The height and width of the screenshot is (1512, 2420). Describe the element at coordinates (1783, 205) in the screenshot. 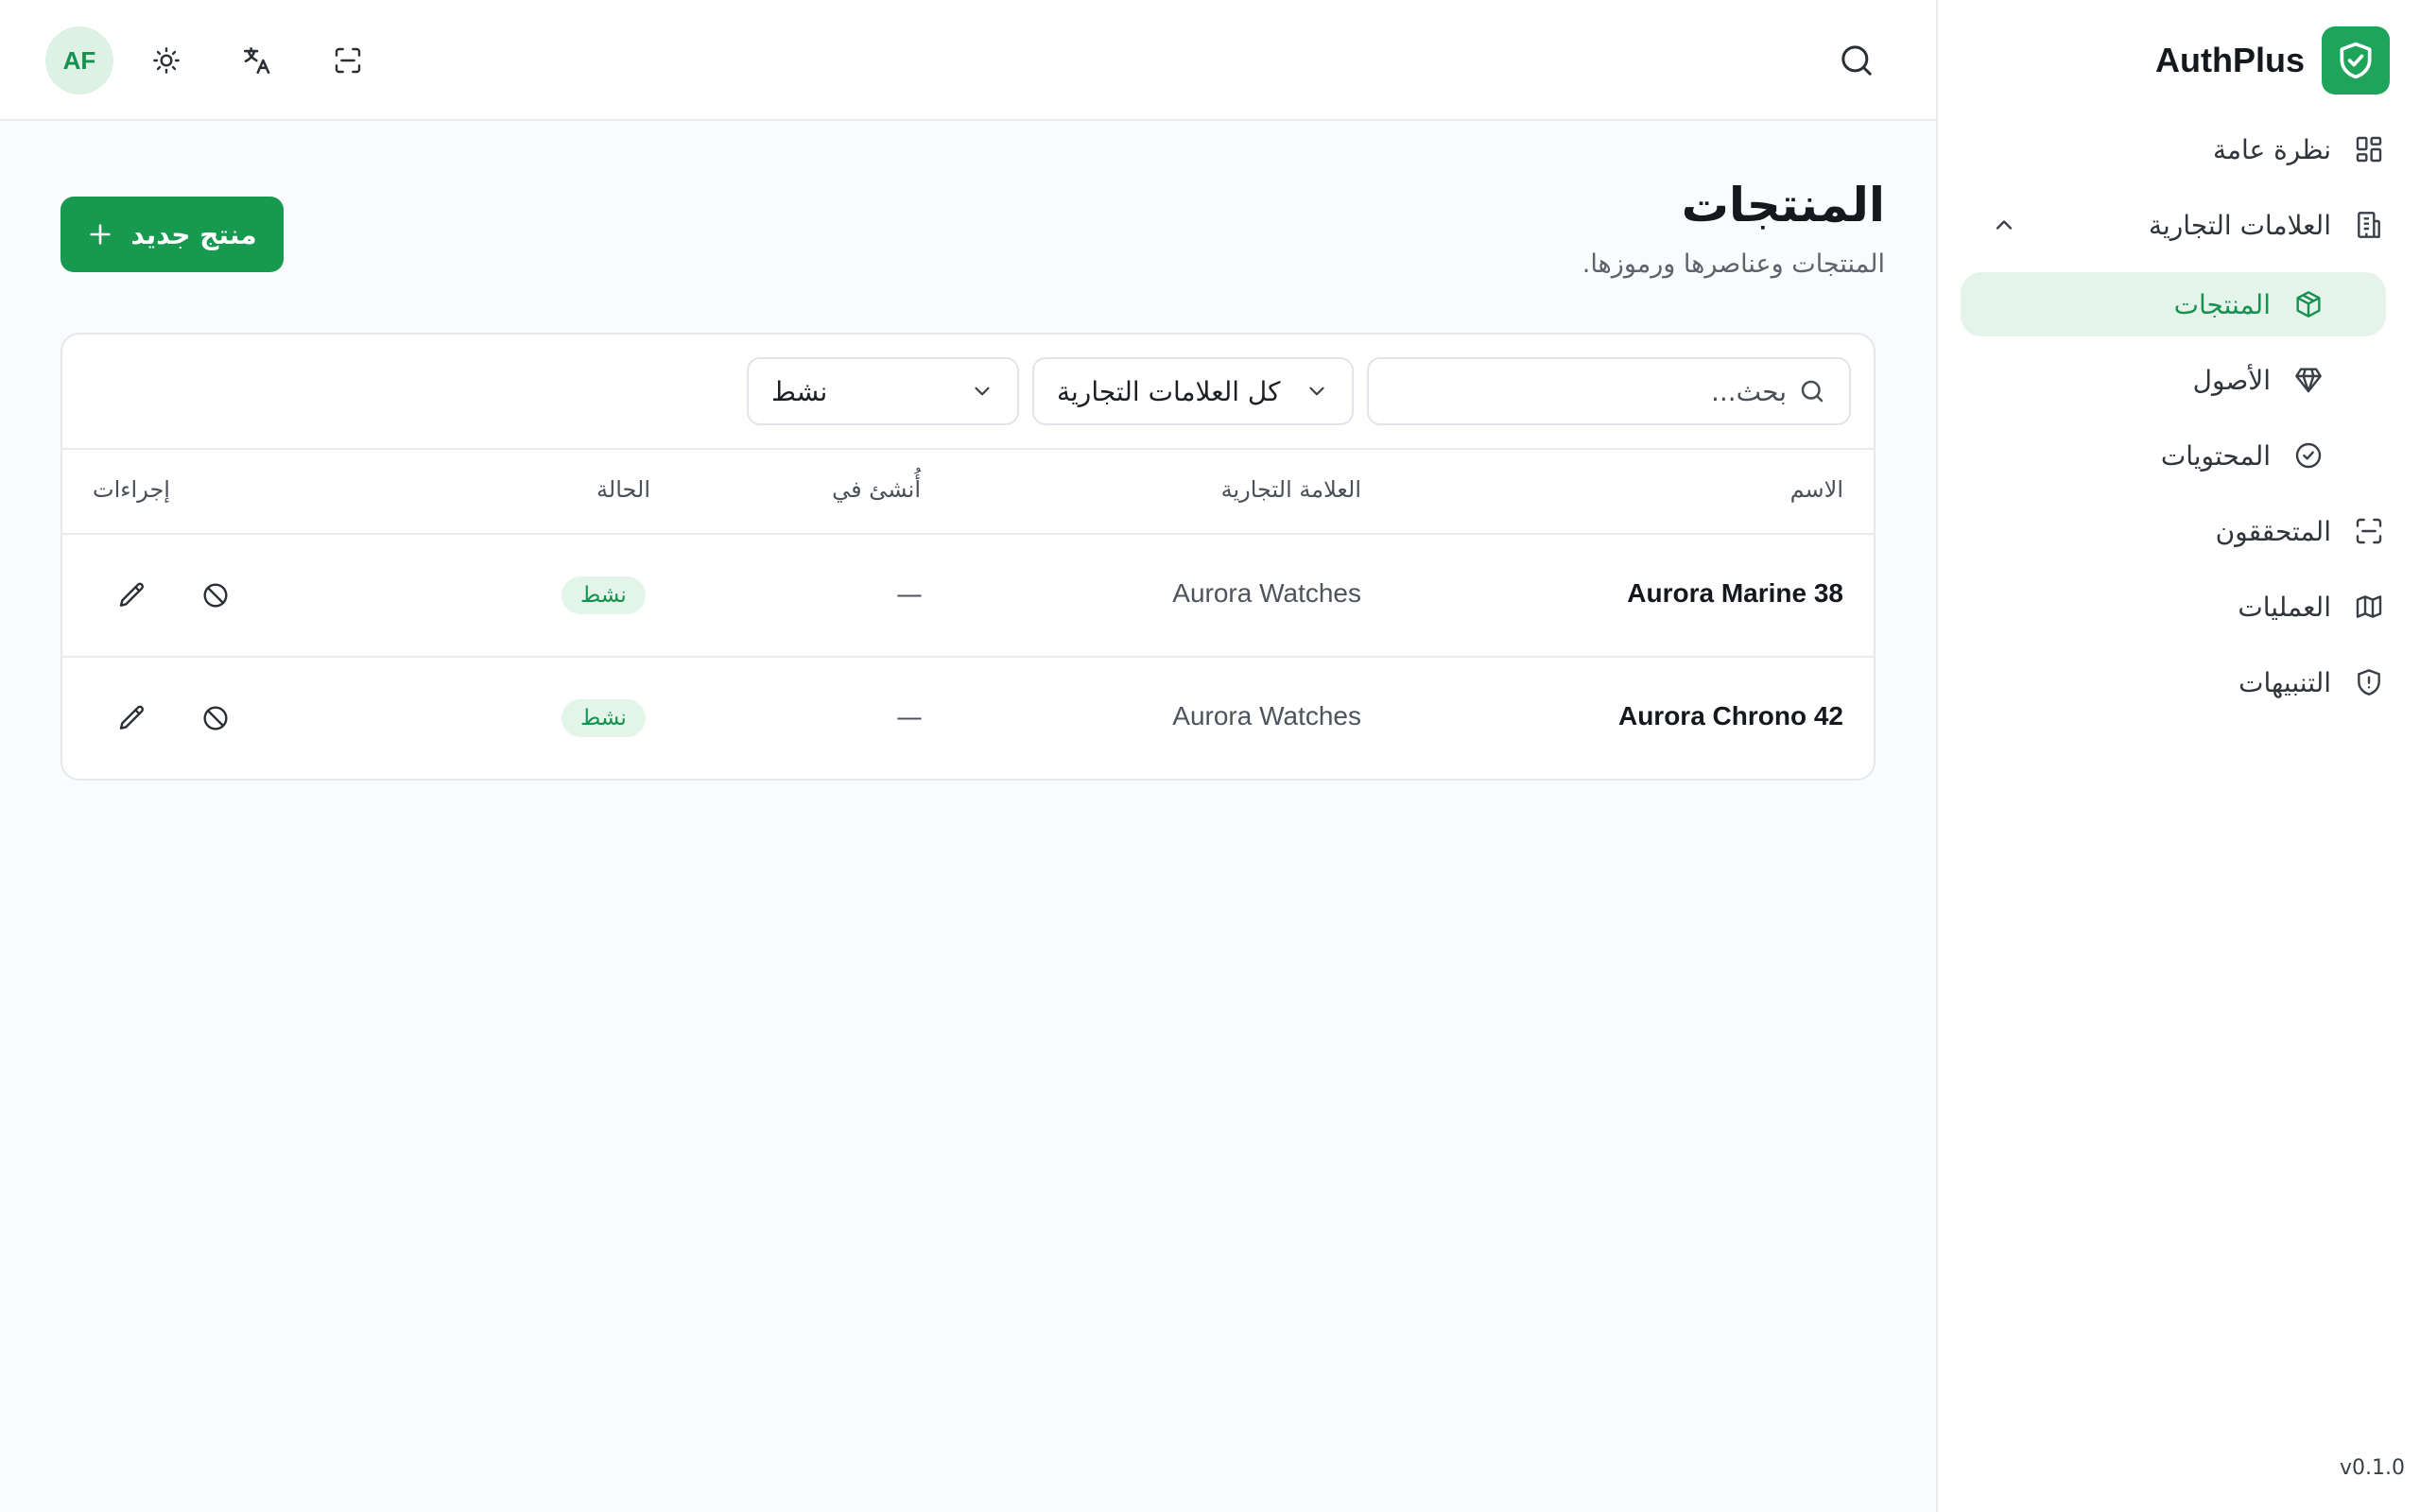

I see `page-title: المنتجات` at that location.